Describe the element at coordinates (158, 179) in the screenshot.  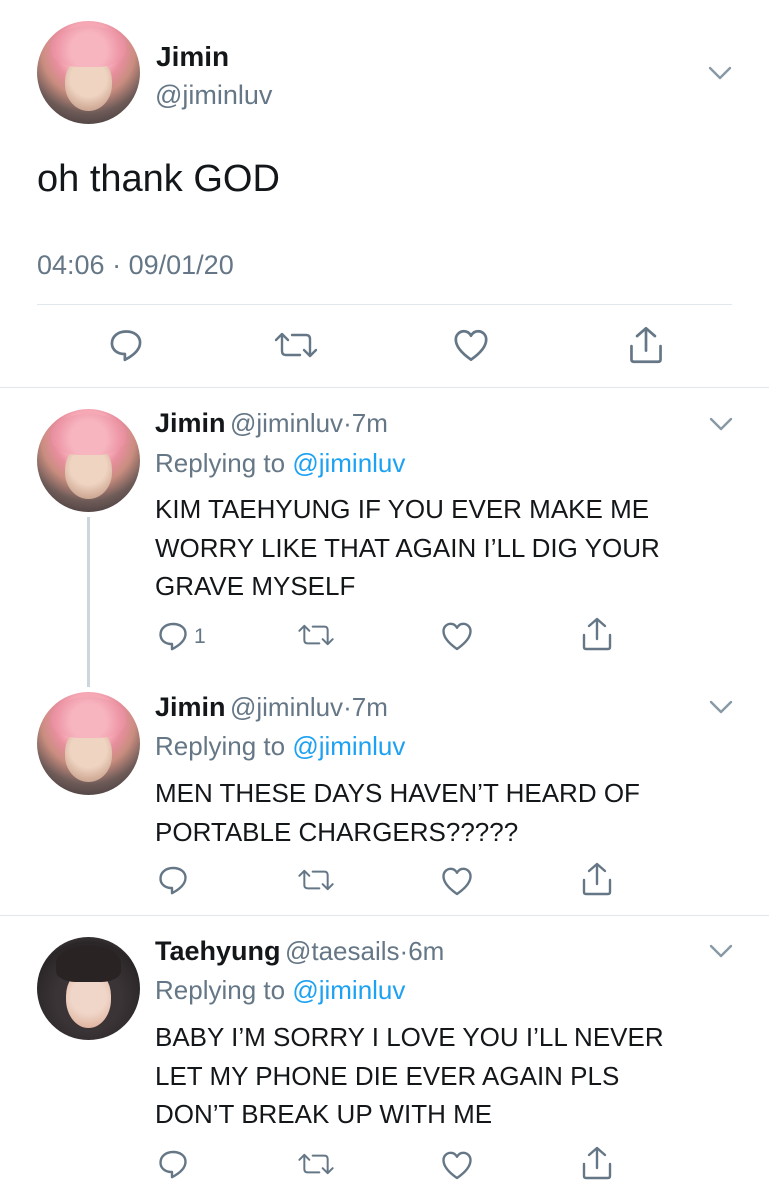
I see `tweet-text: oh thank GOD` at that location.